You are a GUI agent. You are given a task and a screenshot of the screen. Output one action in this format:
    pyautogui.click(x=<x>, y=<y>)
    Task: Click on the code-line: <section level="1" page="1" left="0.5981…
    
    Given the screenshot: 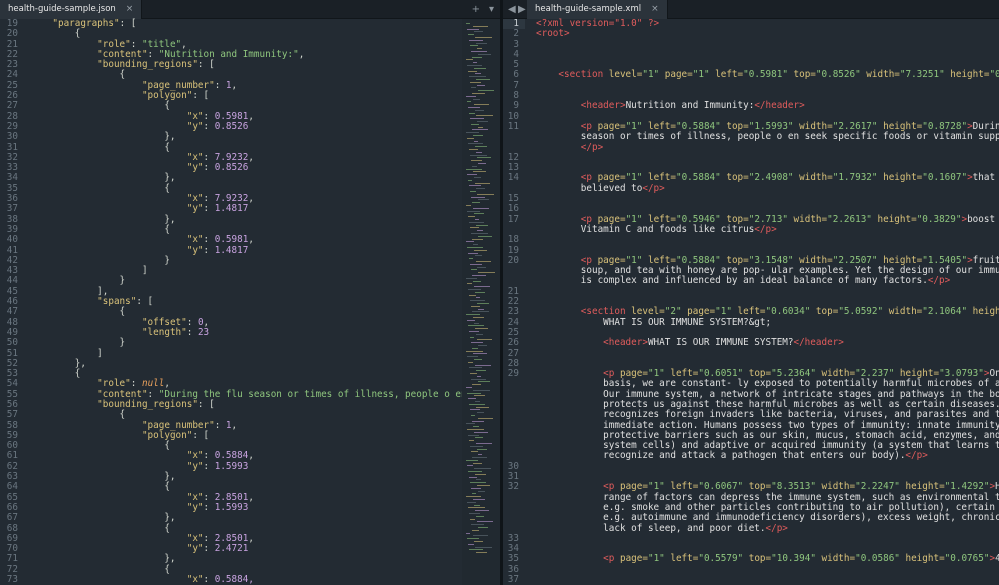 What is the action you would take?
    pyautogui.click(x=767, y=75)
    